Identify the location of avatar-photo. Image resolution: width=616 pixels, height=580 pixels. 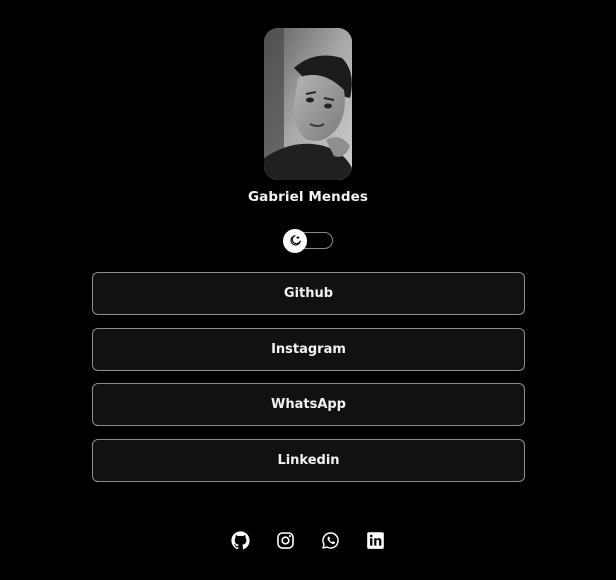
(308, 104).